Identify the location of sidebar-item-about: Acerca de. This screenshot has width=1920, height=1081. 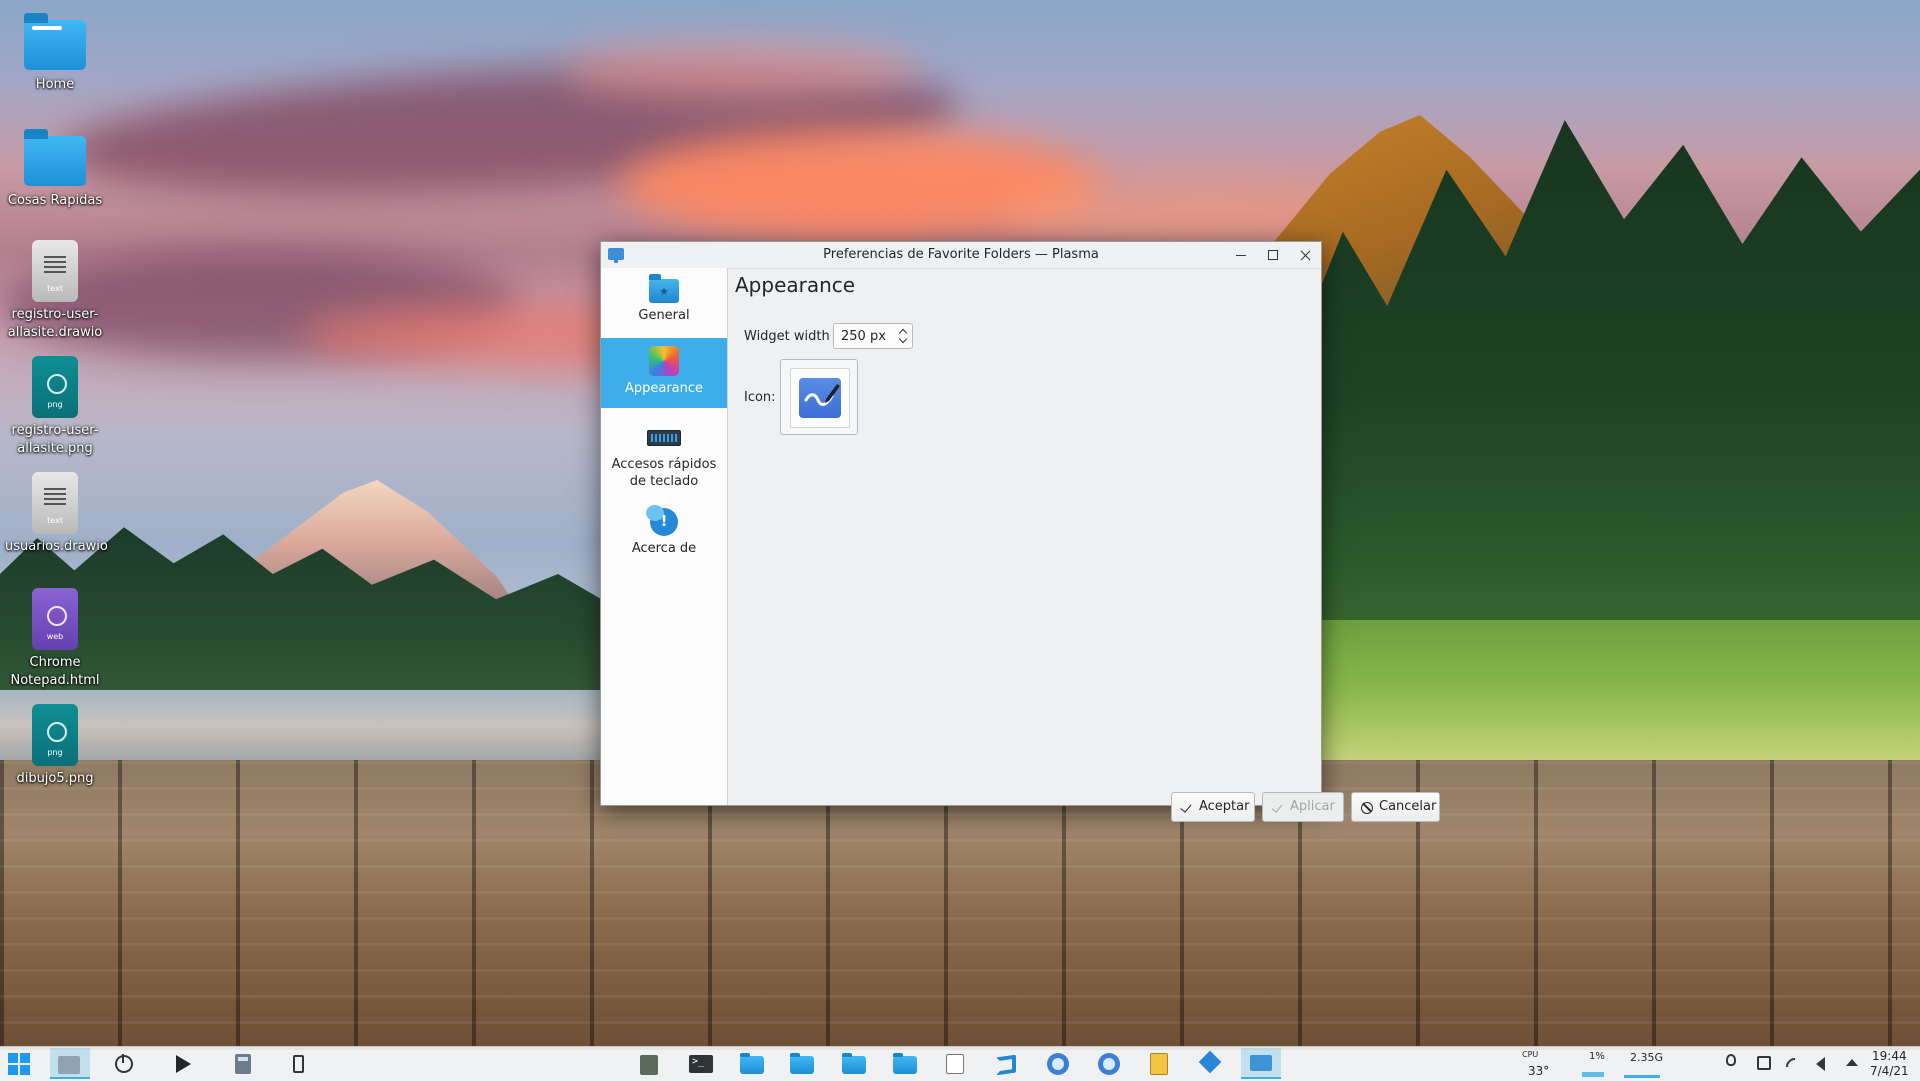
(664, 535).